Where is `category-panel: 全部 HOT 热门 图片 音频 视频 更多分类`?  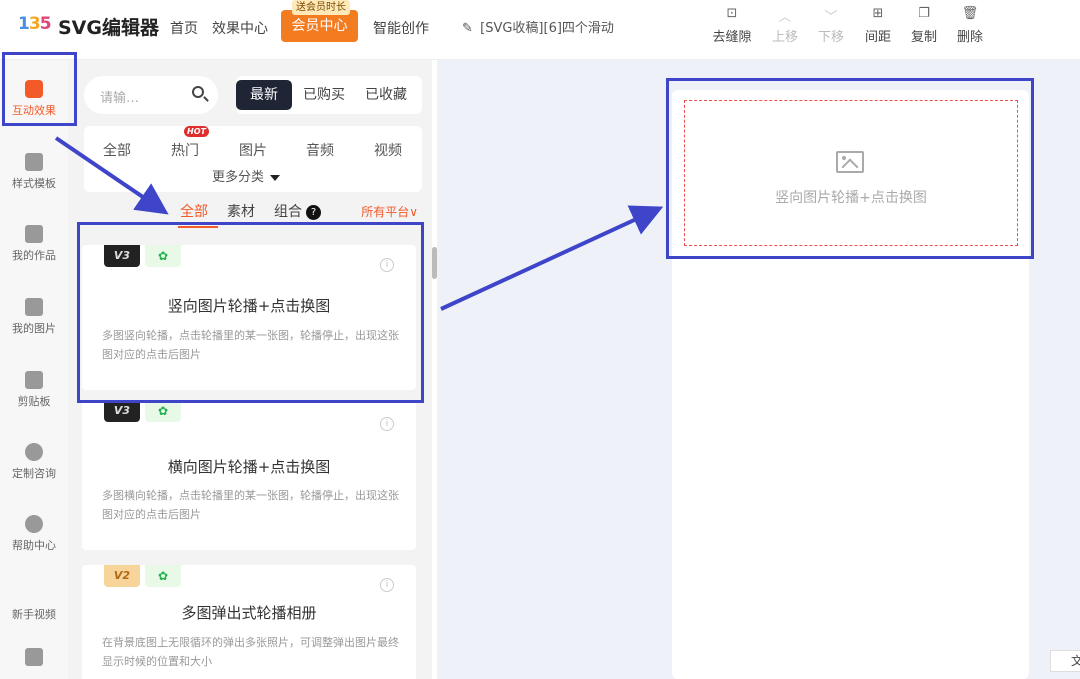 category-panel: 全部 HOT 热门 图片 音频 视频 更多分类 is located at coordinates (253, 159).